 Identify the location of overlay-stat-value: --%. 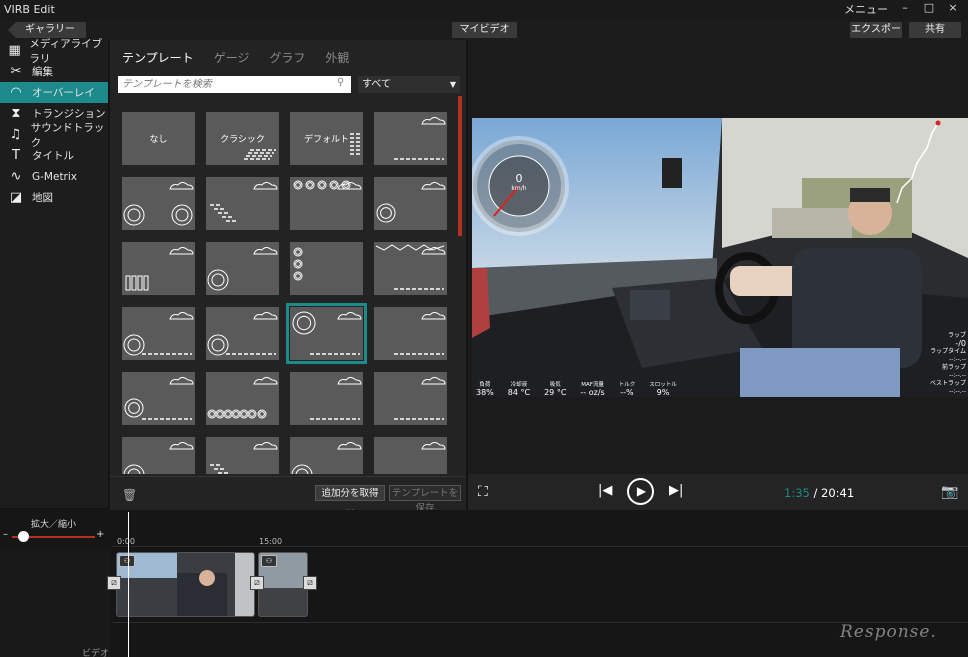
(627, 392).